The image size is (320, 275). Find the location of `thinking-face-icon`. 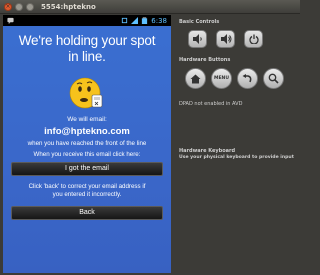

thinking-face-icon is located at coordinates (86, 93).